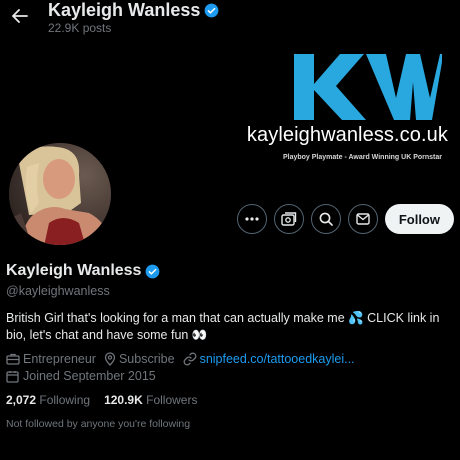 The width and height of the screenshot is (460, 460). What do you see at coordinates (21, 400) in the screenshot?
I see `following-count: 2,072` at bounding box center [21, 400].